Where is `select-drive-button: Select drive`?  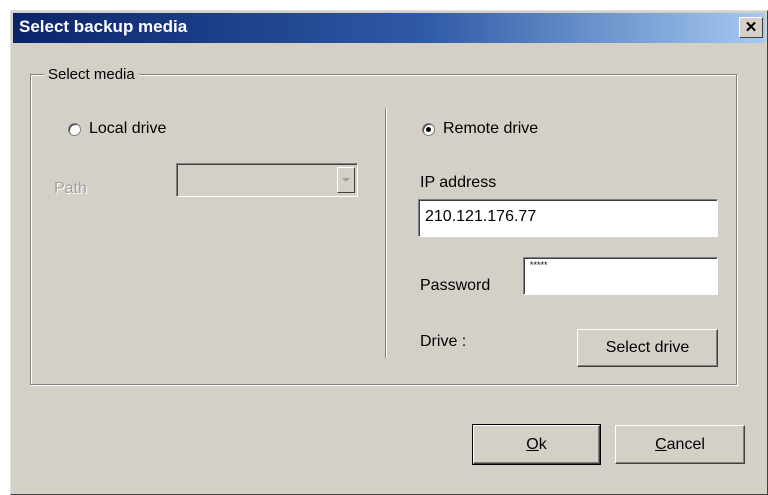
select-drive-button: Select drive is located at coordinates (647, 348).